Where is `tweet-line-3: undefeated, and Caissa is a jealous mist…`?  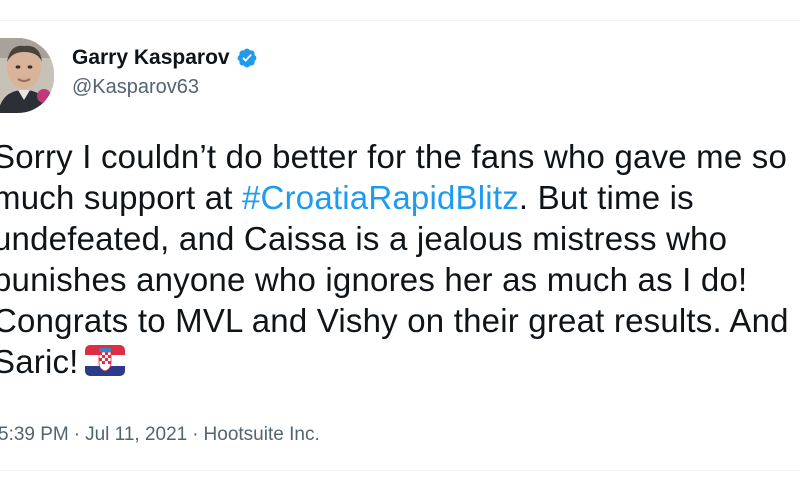 tweet-line-3: undefeated, and Caissa is a jealous mist… is located at coordinates (364, 238).